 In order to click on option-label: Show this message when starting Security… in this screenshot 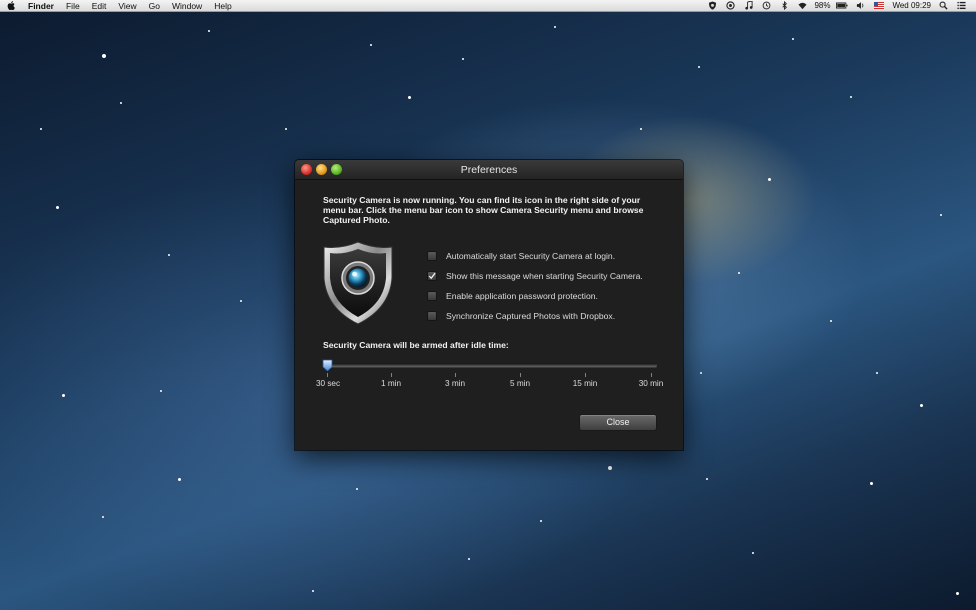, I will do `click(544, 276)`.